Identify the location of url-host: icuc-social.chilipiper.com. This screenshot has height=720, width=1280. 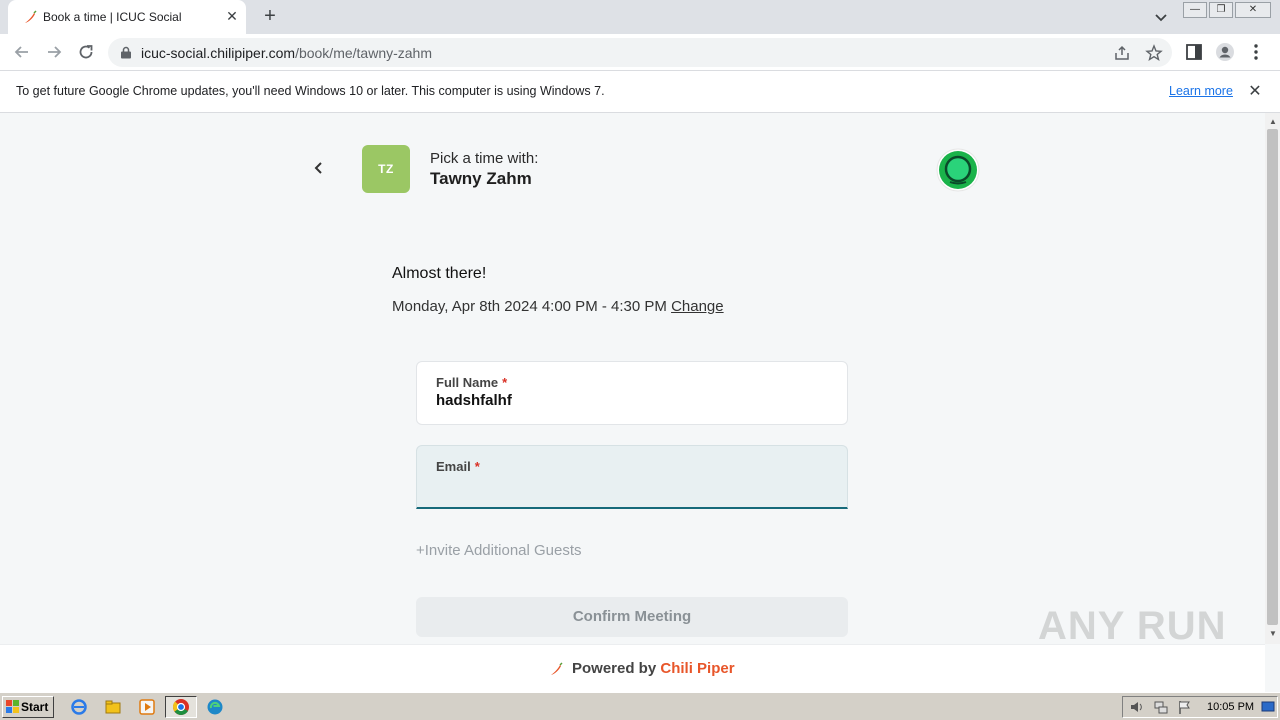
(218, 53).